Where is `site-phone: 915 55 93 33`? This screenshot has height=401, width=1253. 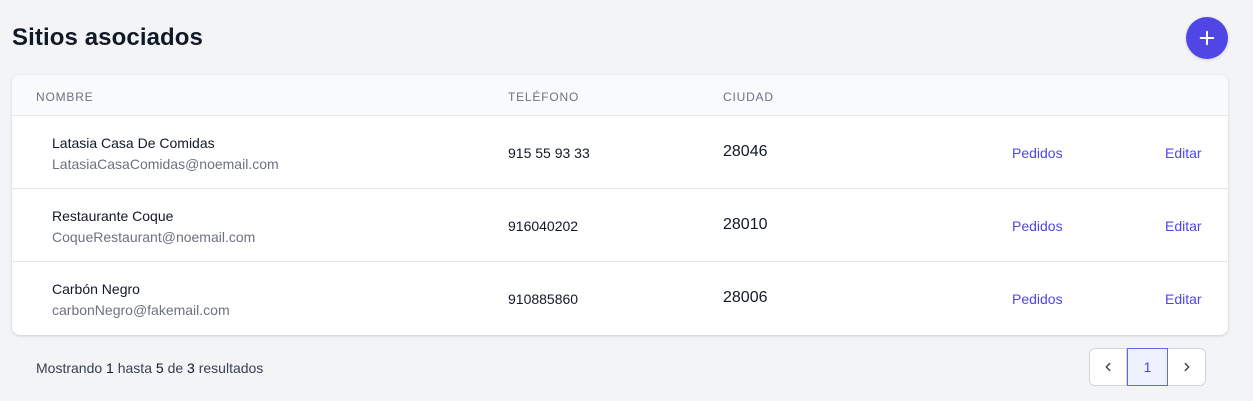
site-phone: 915 55 93 33 is located at coordinates (549, 153).